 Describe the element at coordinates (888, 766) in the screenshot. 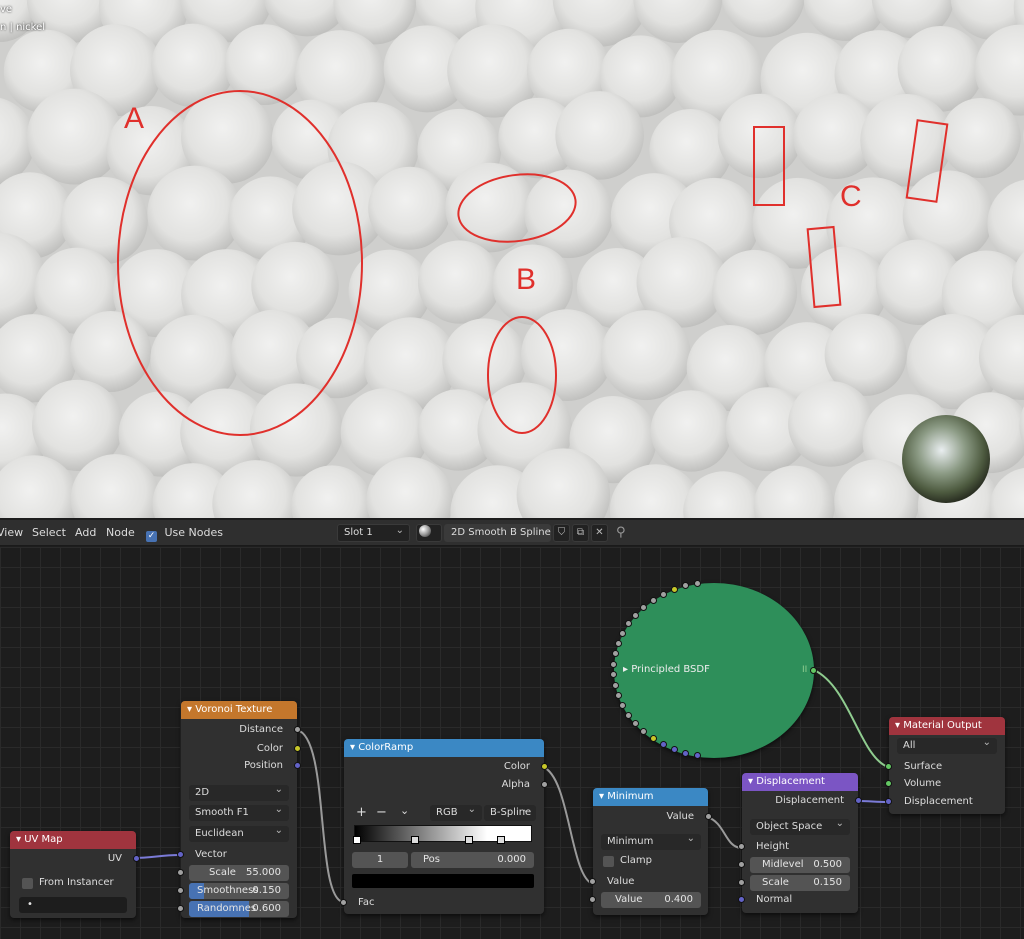

I see `surface-input-socket` at that location.